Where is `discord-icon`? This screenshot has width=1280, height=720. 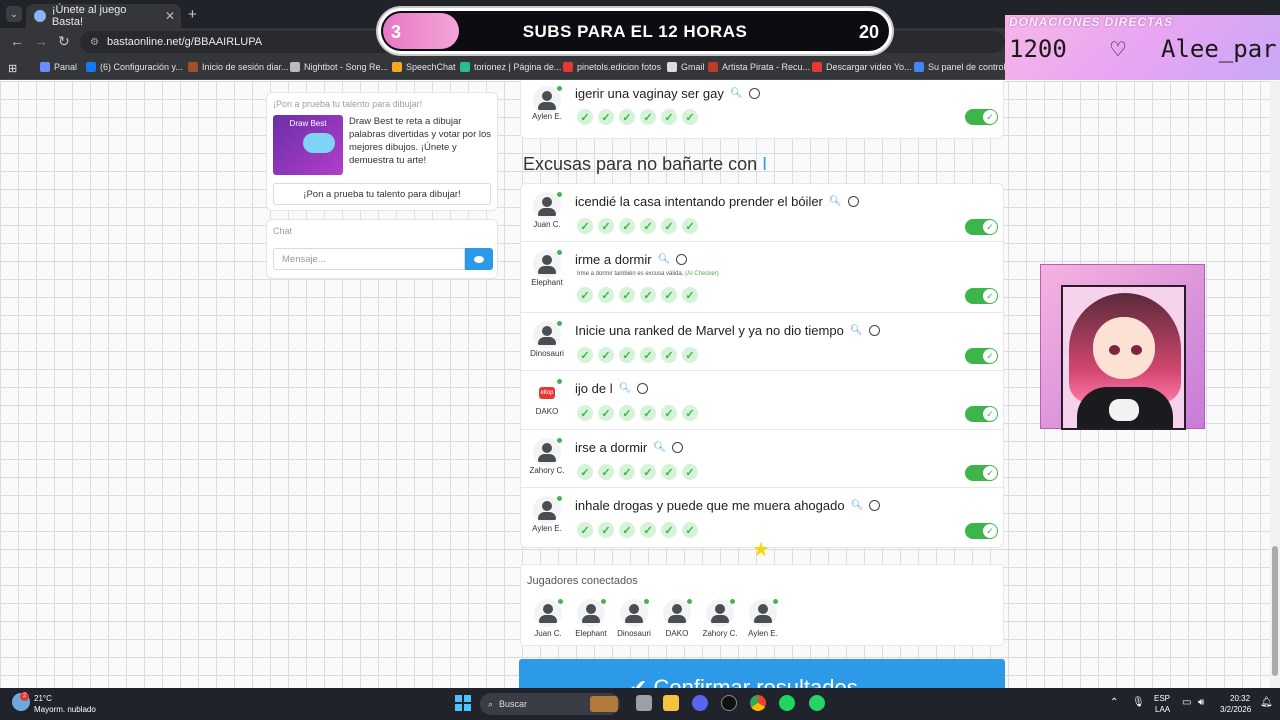
discord-icon is located at coordinates (700, 703).